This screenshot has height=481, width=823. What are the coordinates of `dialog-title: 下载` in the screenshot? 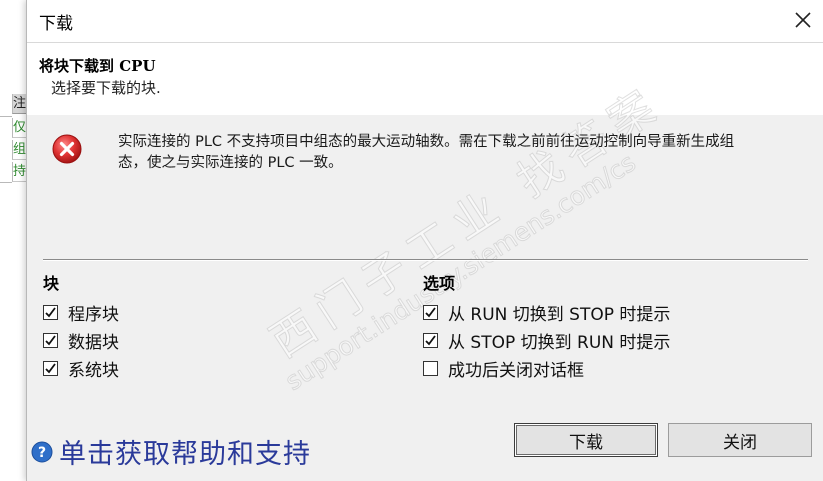 It's located at (56, 24).